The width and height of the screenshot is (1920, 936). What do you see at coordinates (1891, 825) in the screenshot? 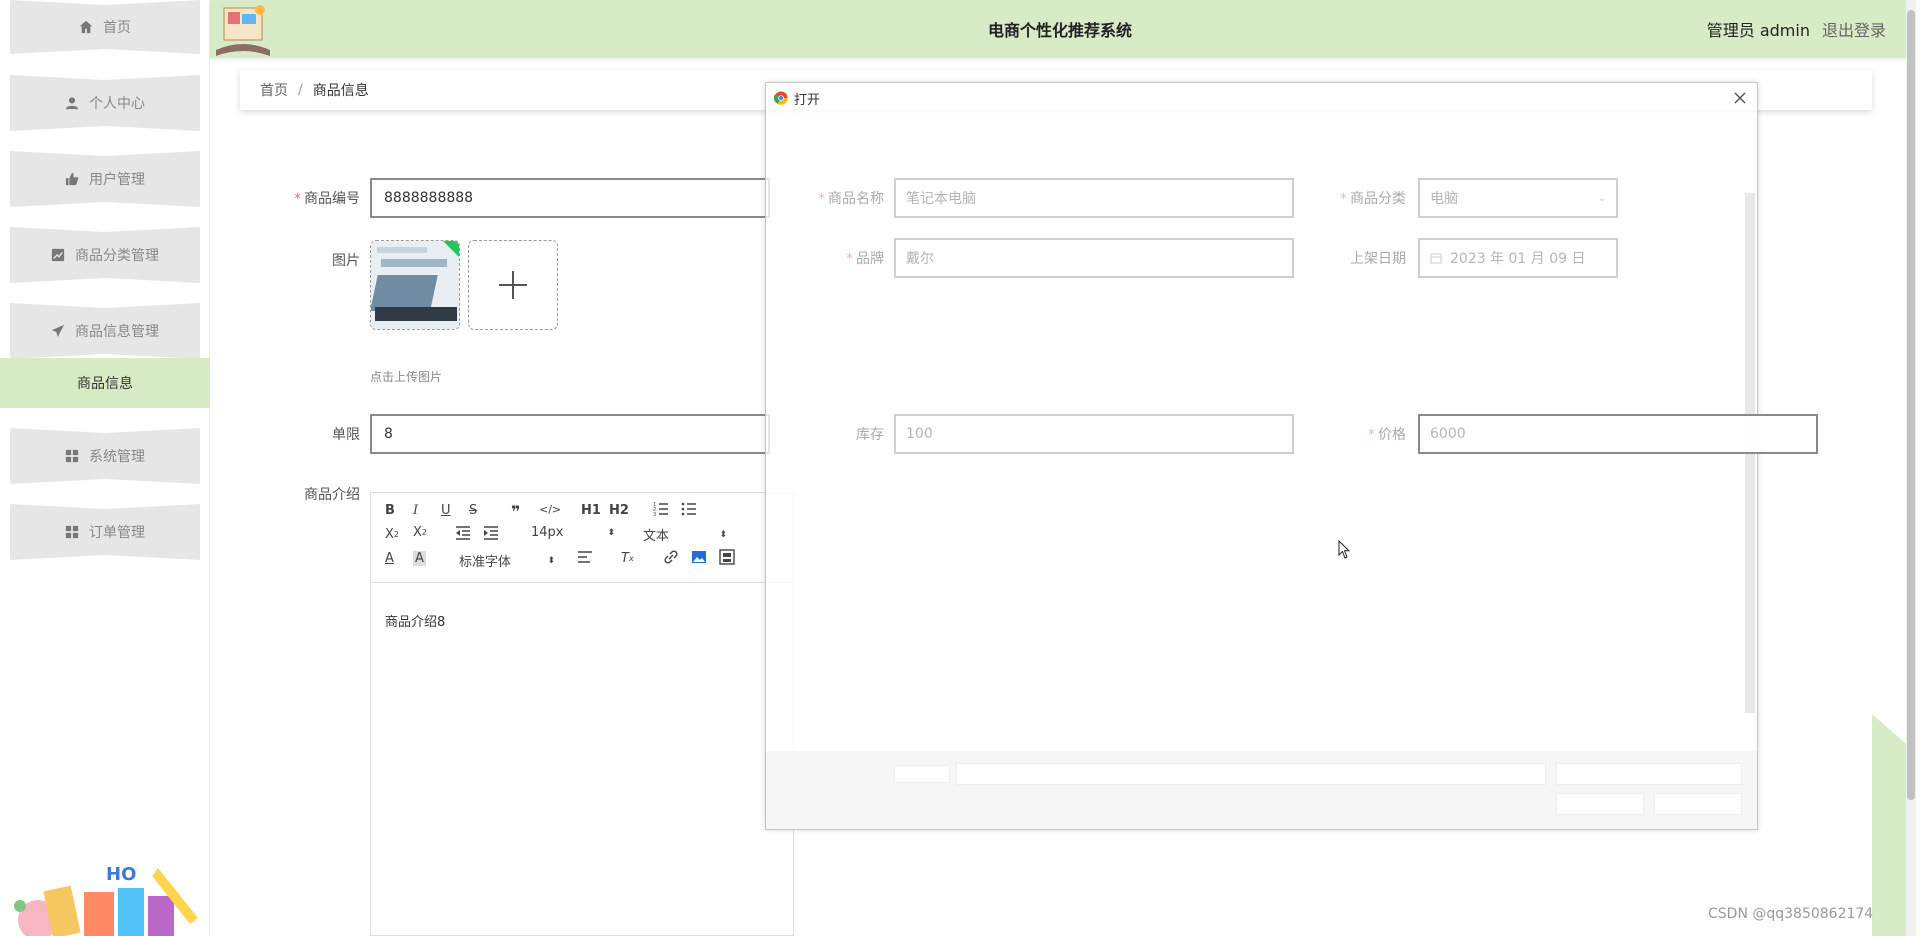
I see `right-decoration` at bounding box center [1891, 825].